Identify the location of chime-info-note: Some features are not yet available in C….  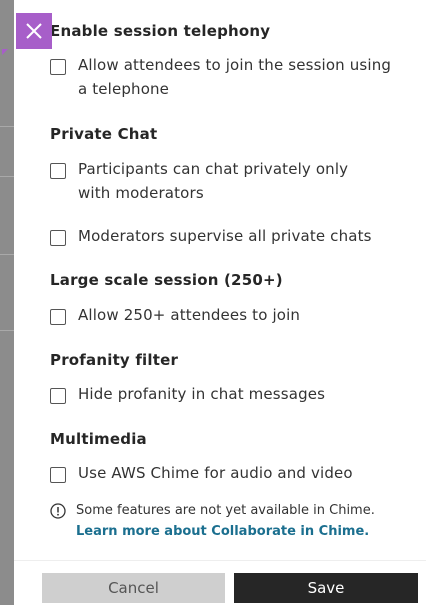
(230, 521).